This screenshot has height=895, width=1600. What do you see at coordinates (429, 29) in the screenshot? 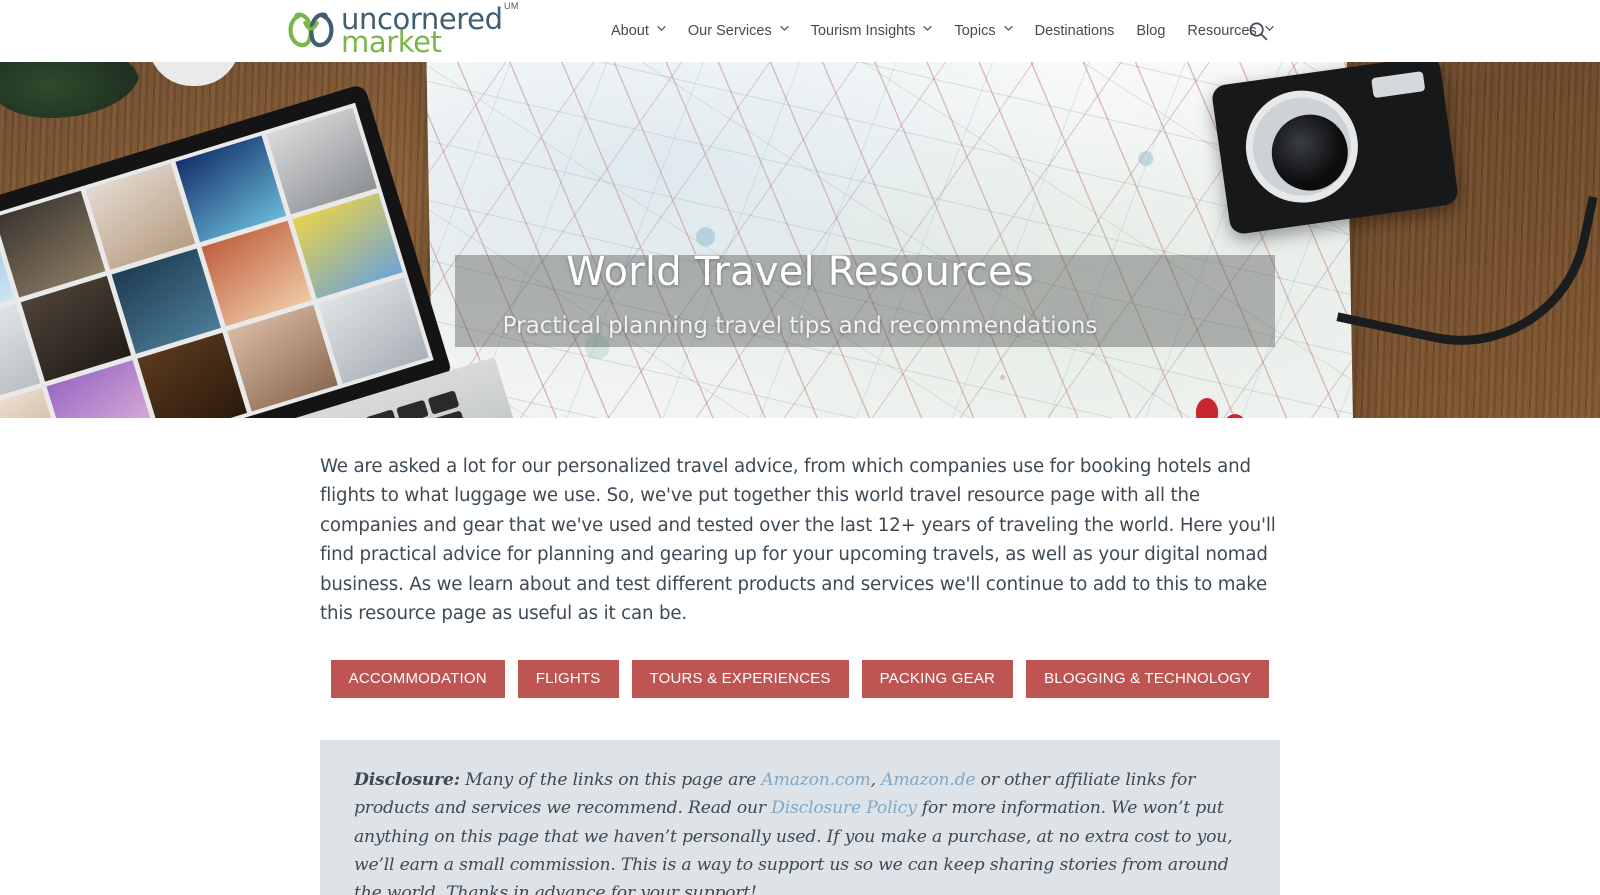
I see `logo-wordmark: uncornered market UM` at bounding box center [429, 29].